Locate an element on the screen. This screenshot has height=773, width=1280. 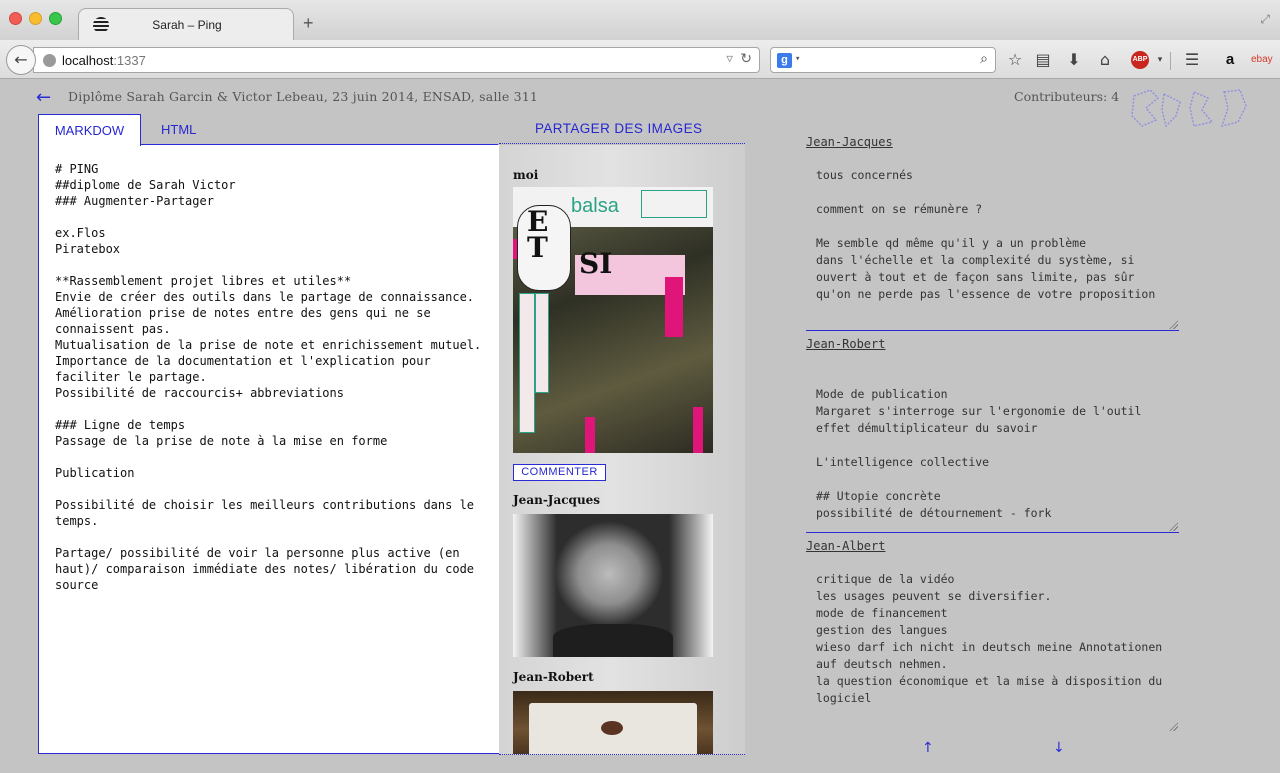
share-images-title: PARTAGER DES IMAGES is located at coordinates (618, 128).